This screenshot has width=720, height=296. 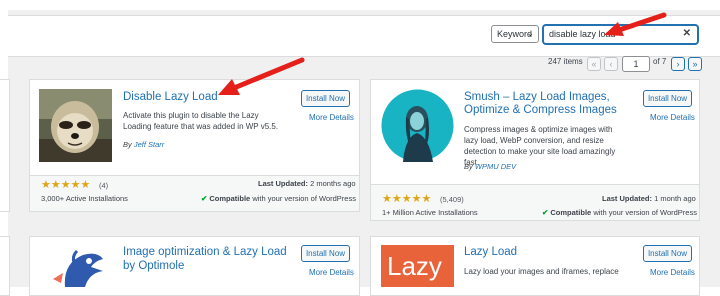 I want to click on plugin-title-link-line2: by Optimole, so click(x=153, y=266).